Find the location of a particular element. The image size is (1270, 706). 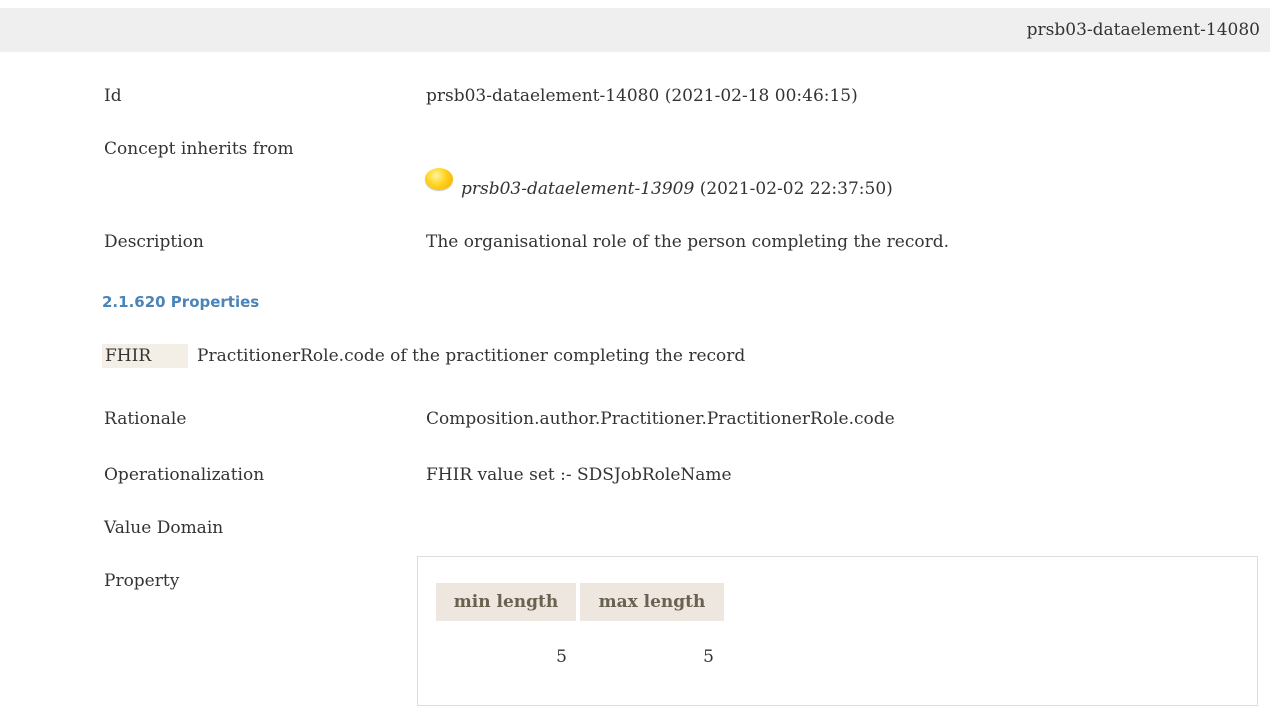

property-table-box: min length max length 5 5 is located at coordinates (837, 631).